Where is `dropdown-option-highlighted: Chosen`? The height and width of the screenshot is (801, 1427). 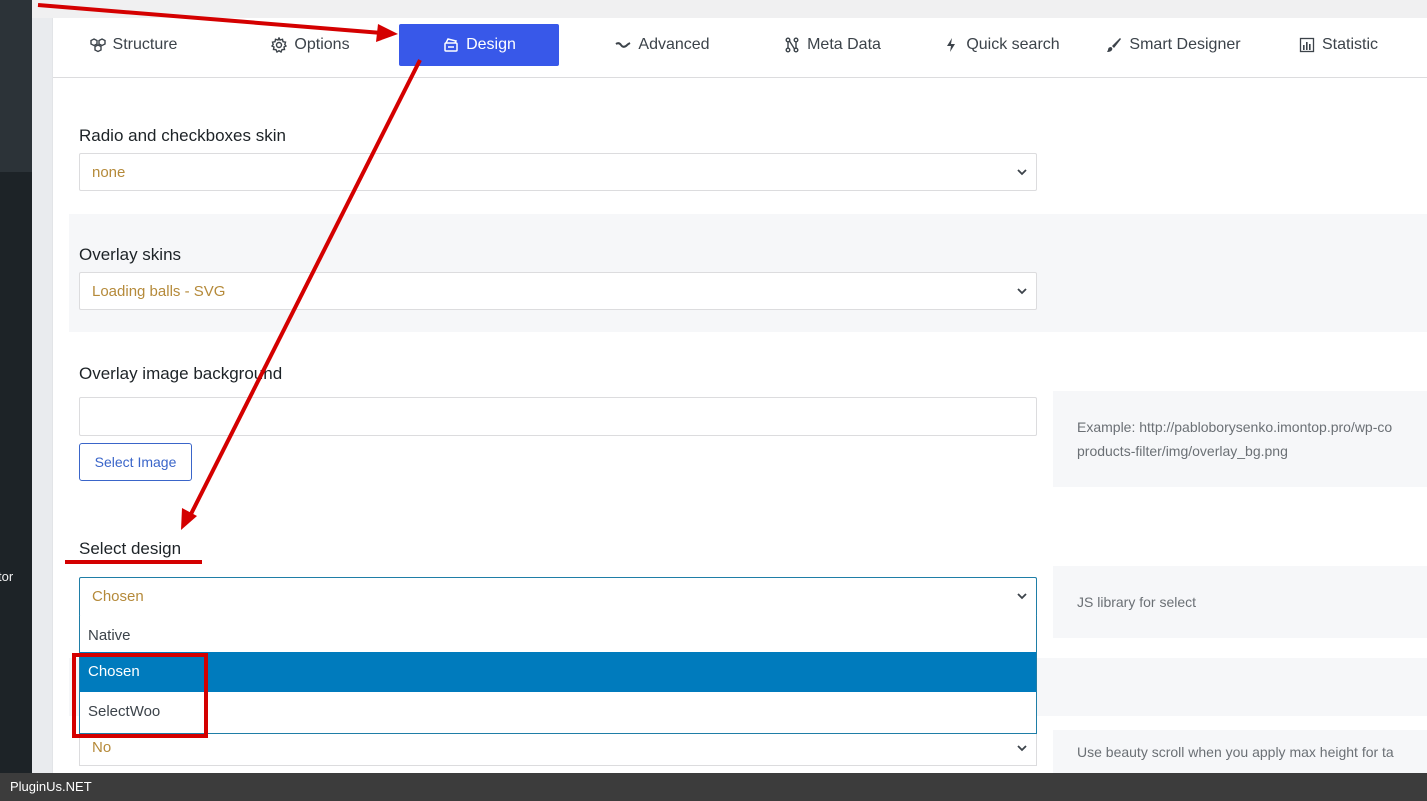
dropdown-option-highlighted: Chosen is located at coordinates (558, 672).